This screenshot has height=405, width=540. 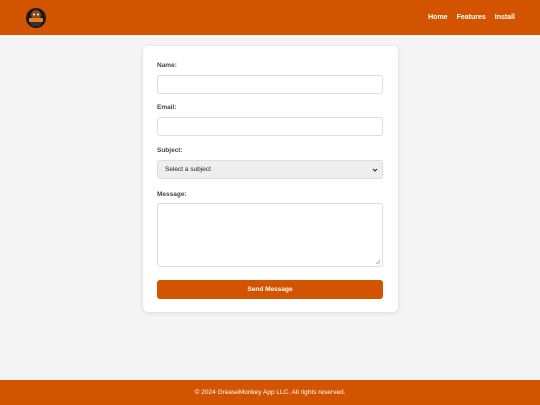 What do you see at coordinates (437, 17) in the screenshot?
I see `nav-link-home: Home` at bounding box center [437, 17].